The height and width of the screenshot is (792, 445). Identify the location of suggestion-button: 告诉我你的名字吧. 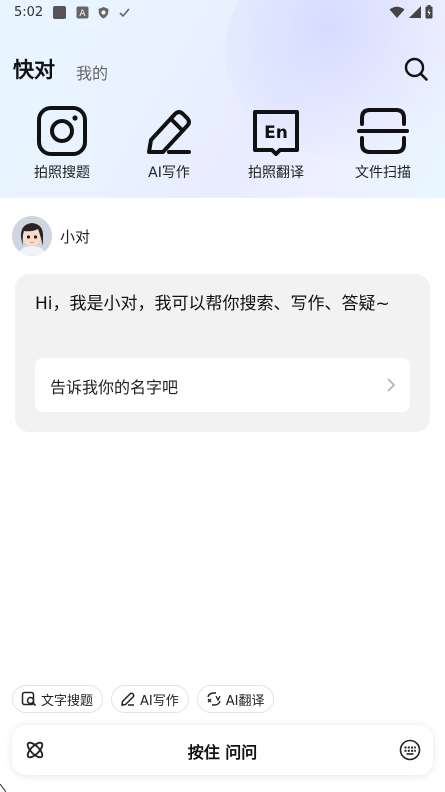
(222, 385).